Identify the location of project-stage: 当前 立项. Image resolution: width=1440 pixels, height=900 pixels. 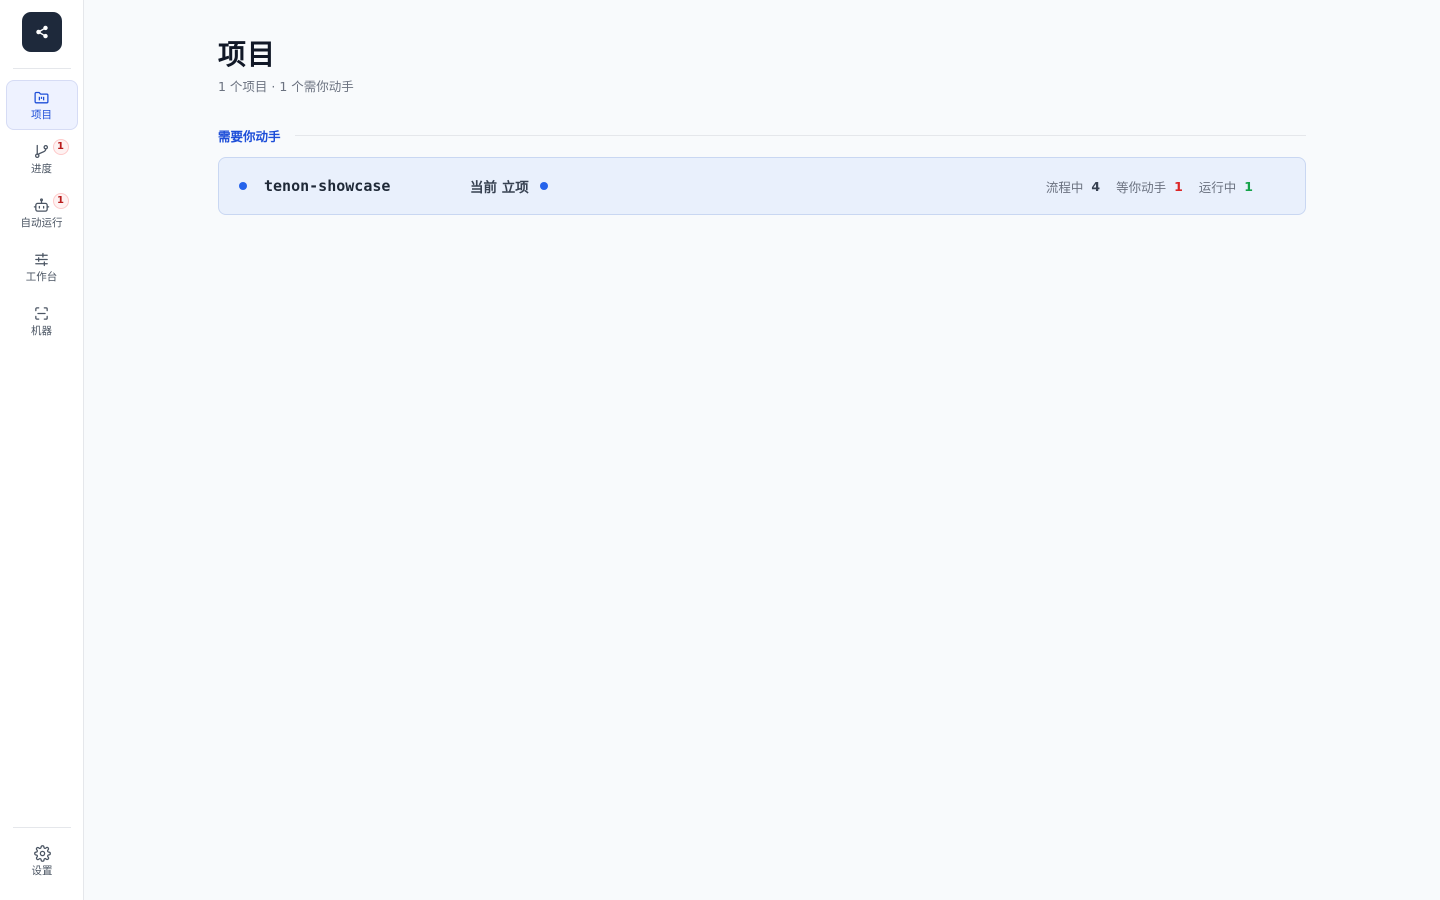
(499, 188).